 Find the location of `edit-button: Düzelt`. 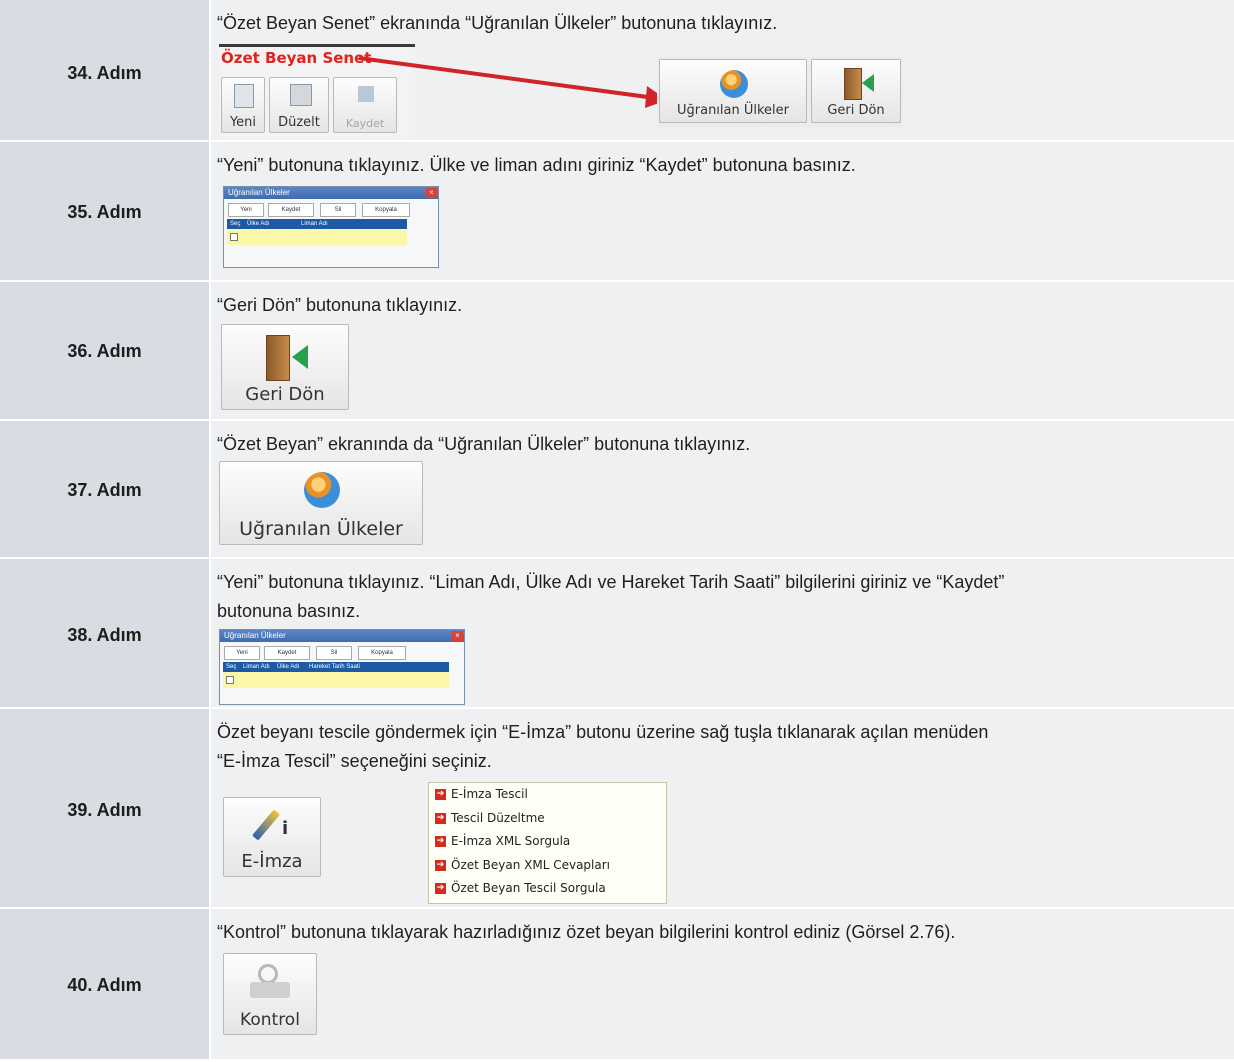

edit-button: Düzelt is located at coordinates (299, 105).